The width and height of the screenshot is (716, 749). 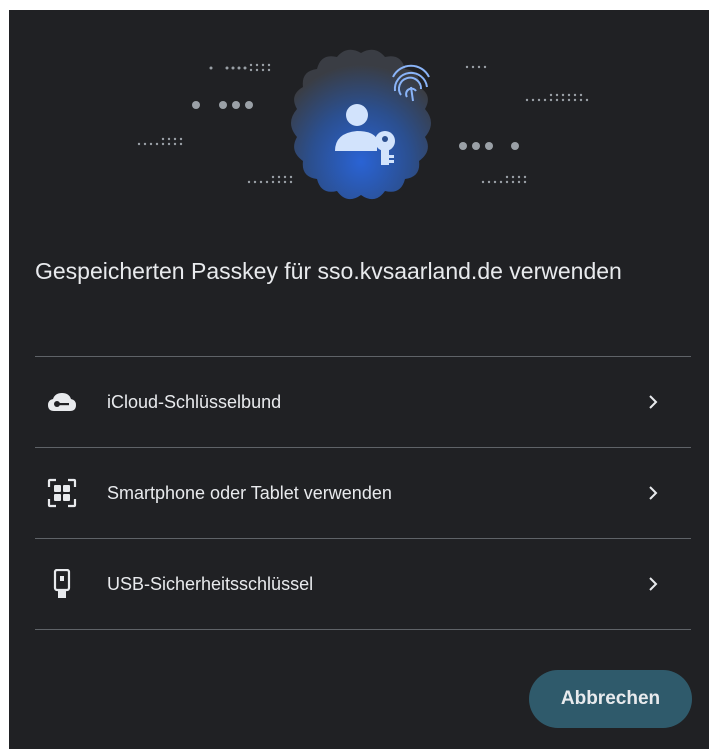 What do you see at coordinates (363, 402) in the screenshot?
I see `option-icloud-keychain: iCloud-Schlüsselbund` at bounding box center [363, 402].